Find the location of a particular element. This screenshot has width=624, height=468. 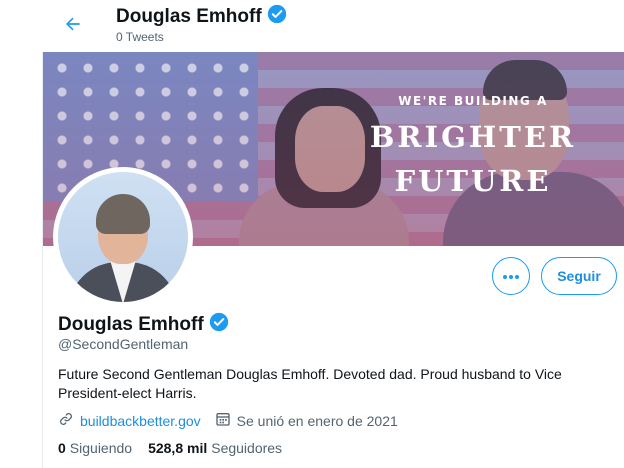

banner-tagline: WE'RE BUILDING A is located at coordinates (473, 101).